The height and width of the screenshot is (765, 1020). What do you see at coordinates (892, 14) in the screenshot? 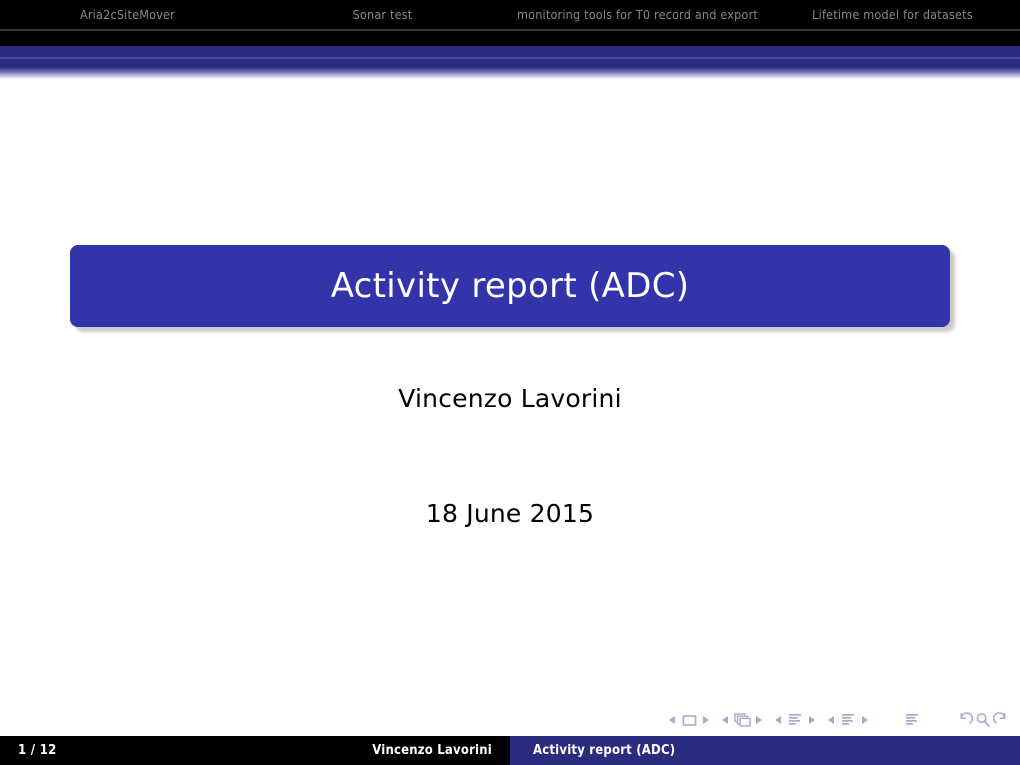
I see `nav-section-lifetime-model: Lifetime model for datasets` at bounding box center [892, 14].